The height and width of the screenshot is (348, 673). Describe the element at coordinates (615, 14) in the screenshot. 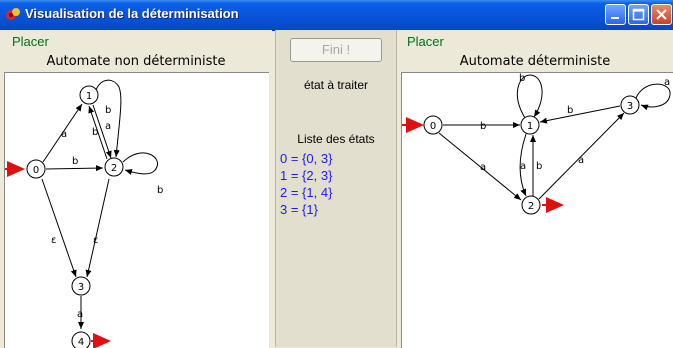

I see `minimize-button` at that location.